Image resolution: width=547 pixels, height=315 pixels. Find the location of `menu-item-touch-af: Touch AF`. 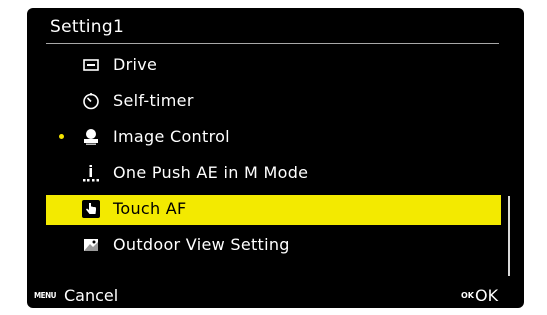

menu-item-touch-af: Touch AF is located at coordinates (273, 210).